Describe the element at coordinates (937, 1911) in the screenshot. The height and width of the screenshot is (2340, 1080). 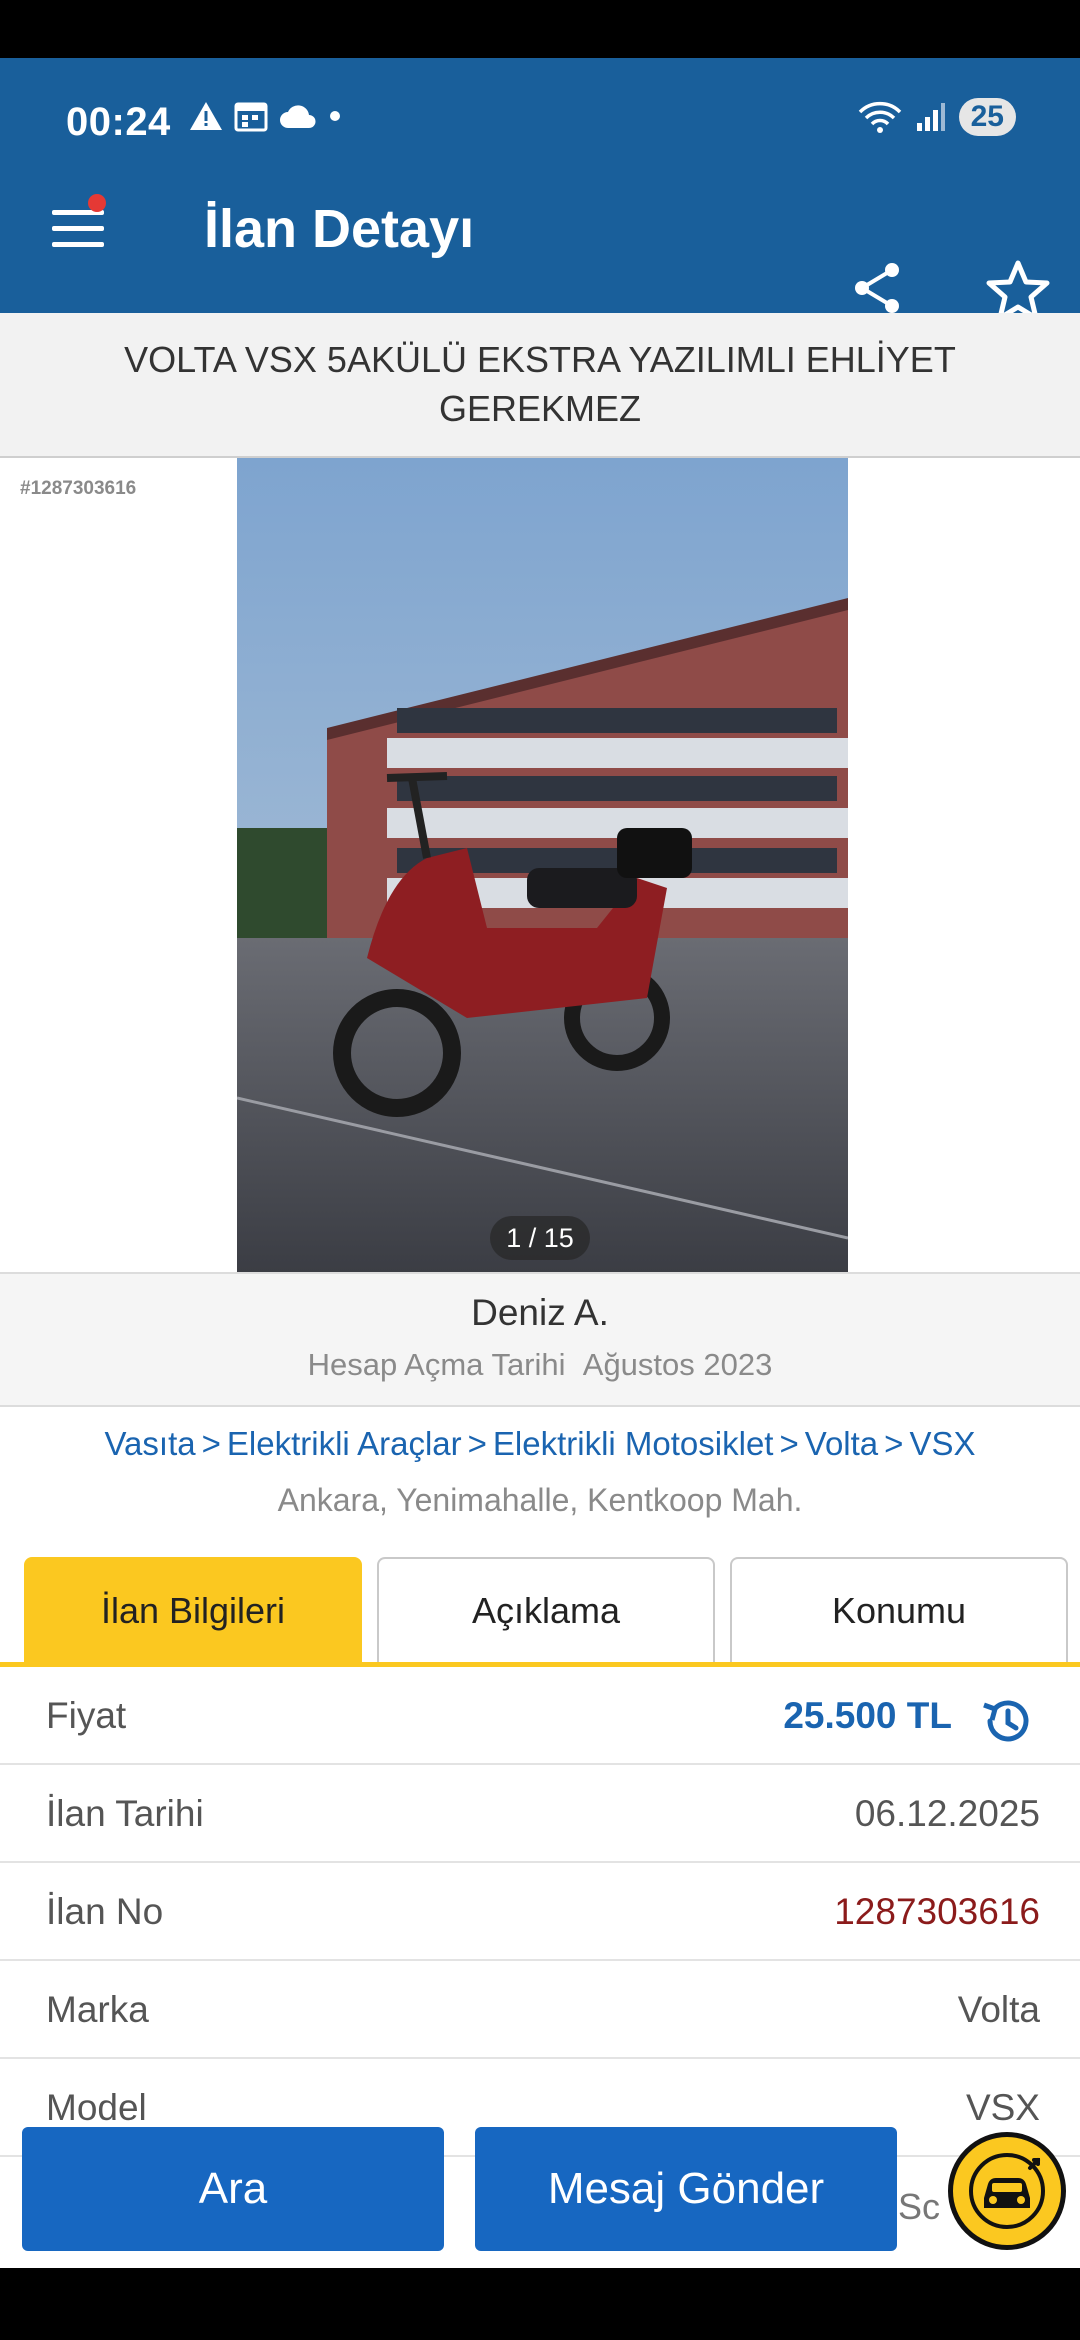
I see `listing-number-value: 1287303616` at that location.